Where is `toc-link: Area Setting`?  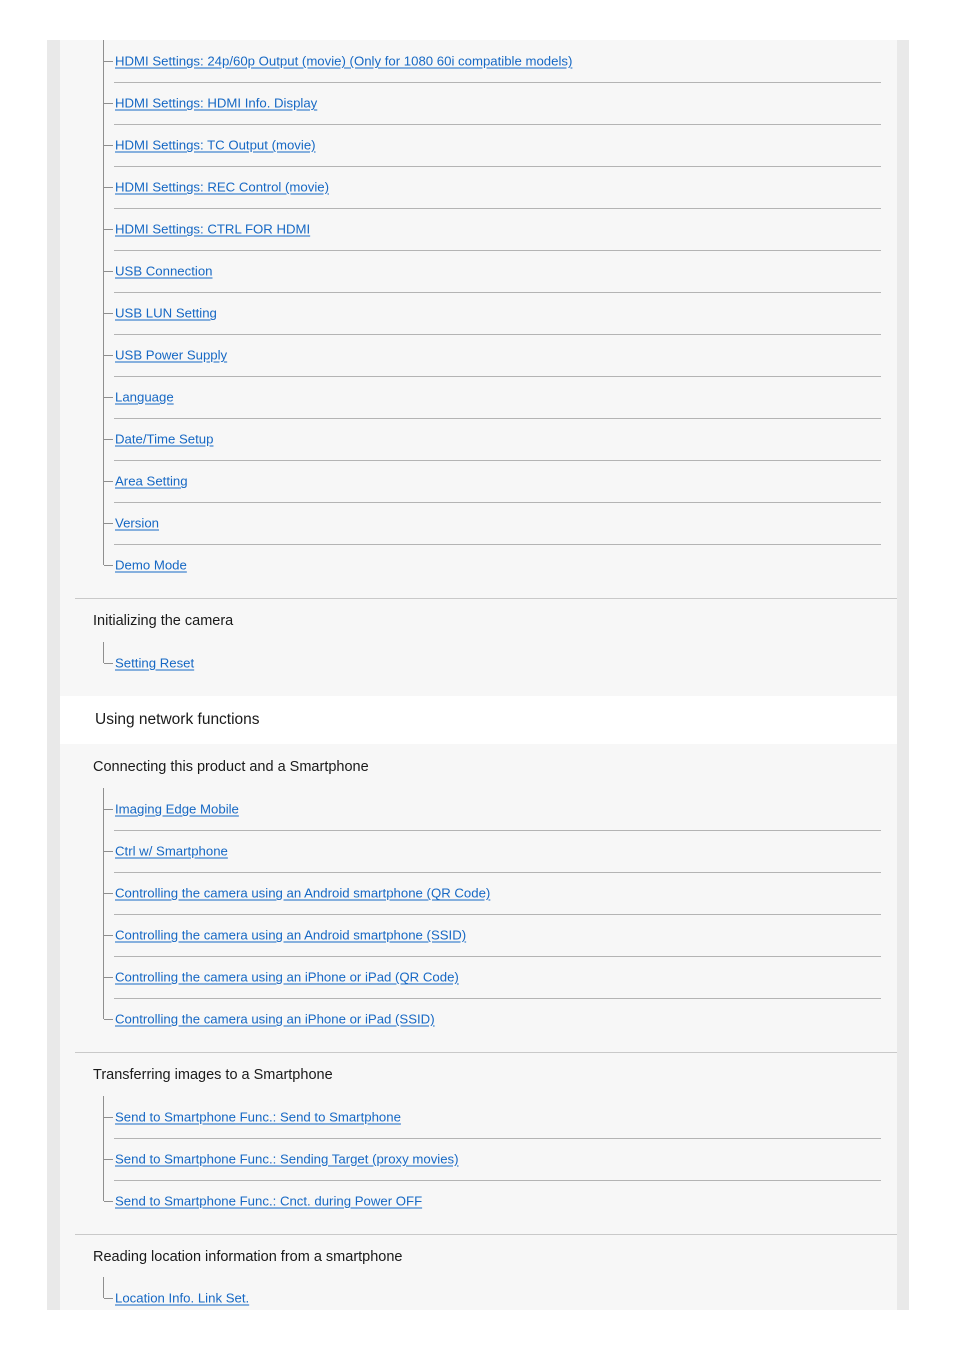
toc-link: Area Setting is located at coordinates (151, 481).